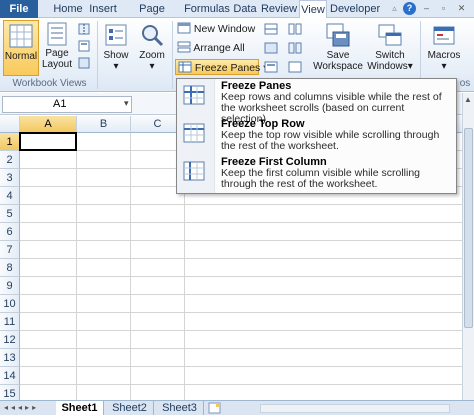 This screenshot has width=474, height=417. What do you see at coordinates (271, 48) in the screenshot?
I see `hide-icon` at bounding box center [271, 48].